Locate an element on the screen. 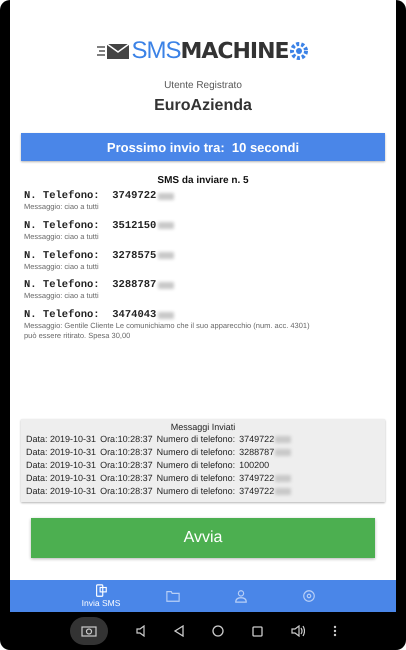  home-icon is located at coordinates (218, 631).